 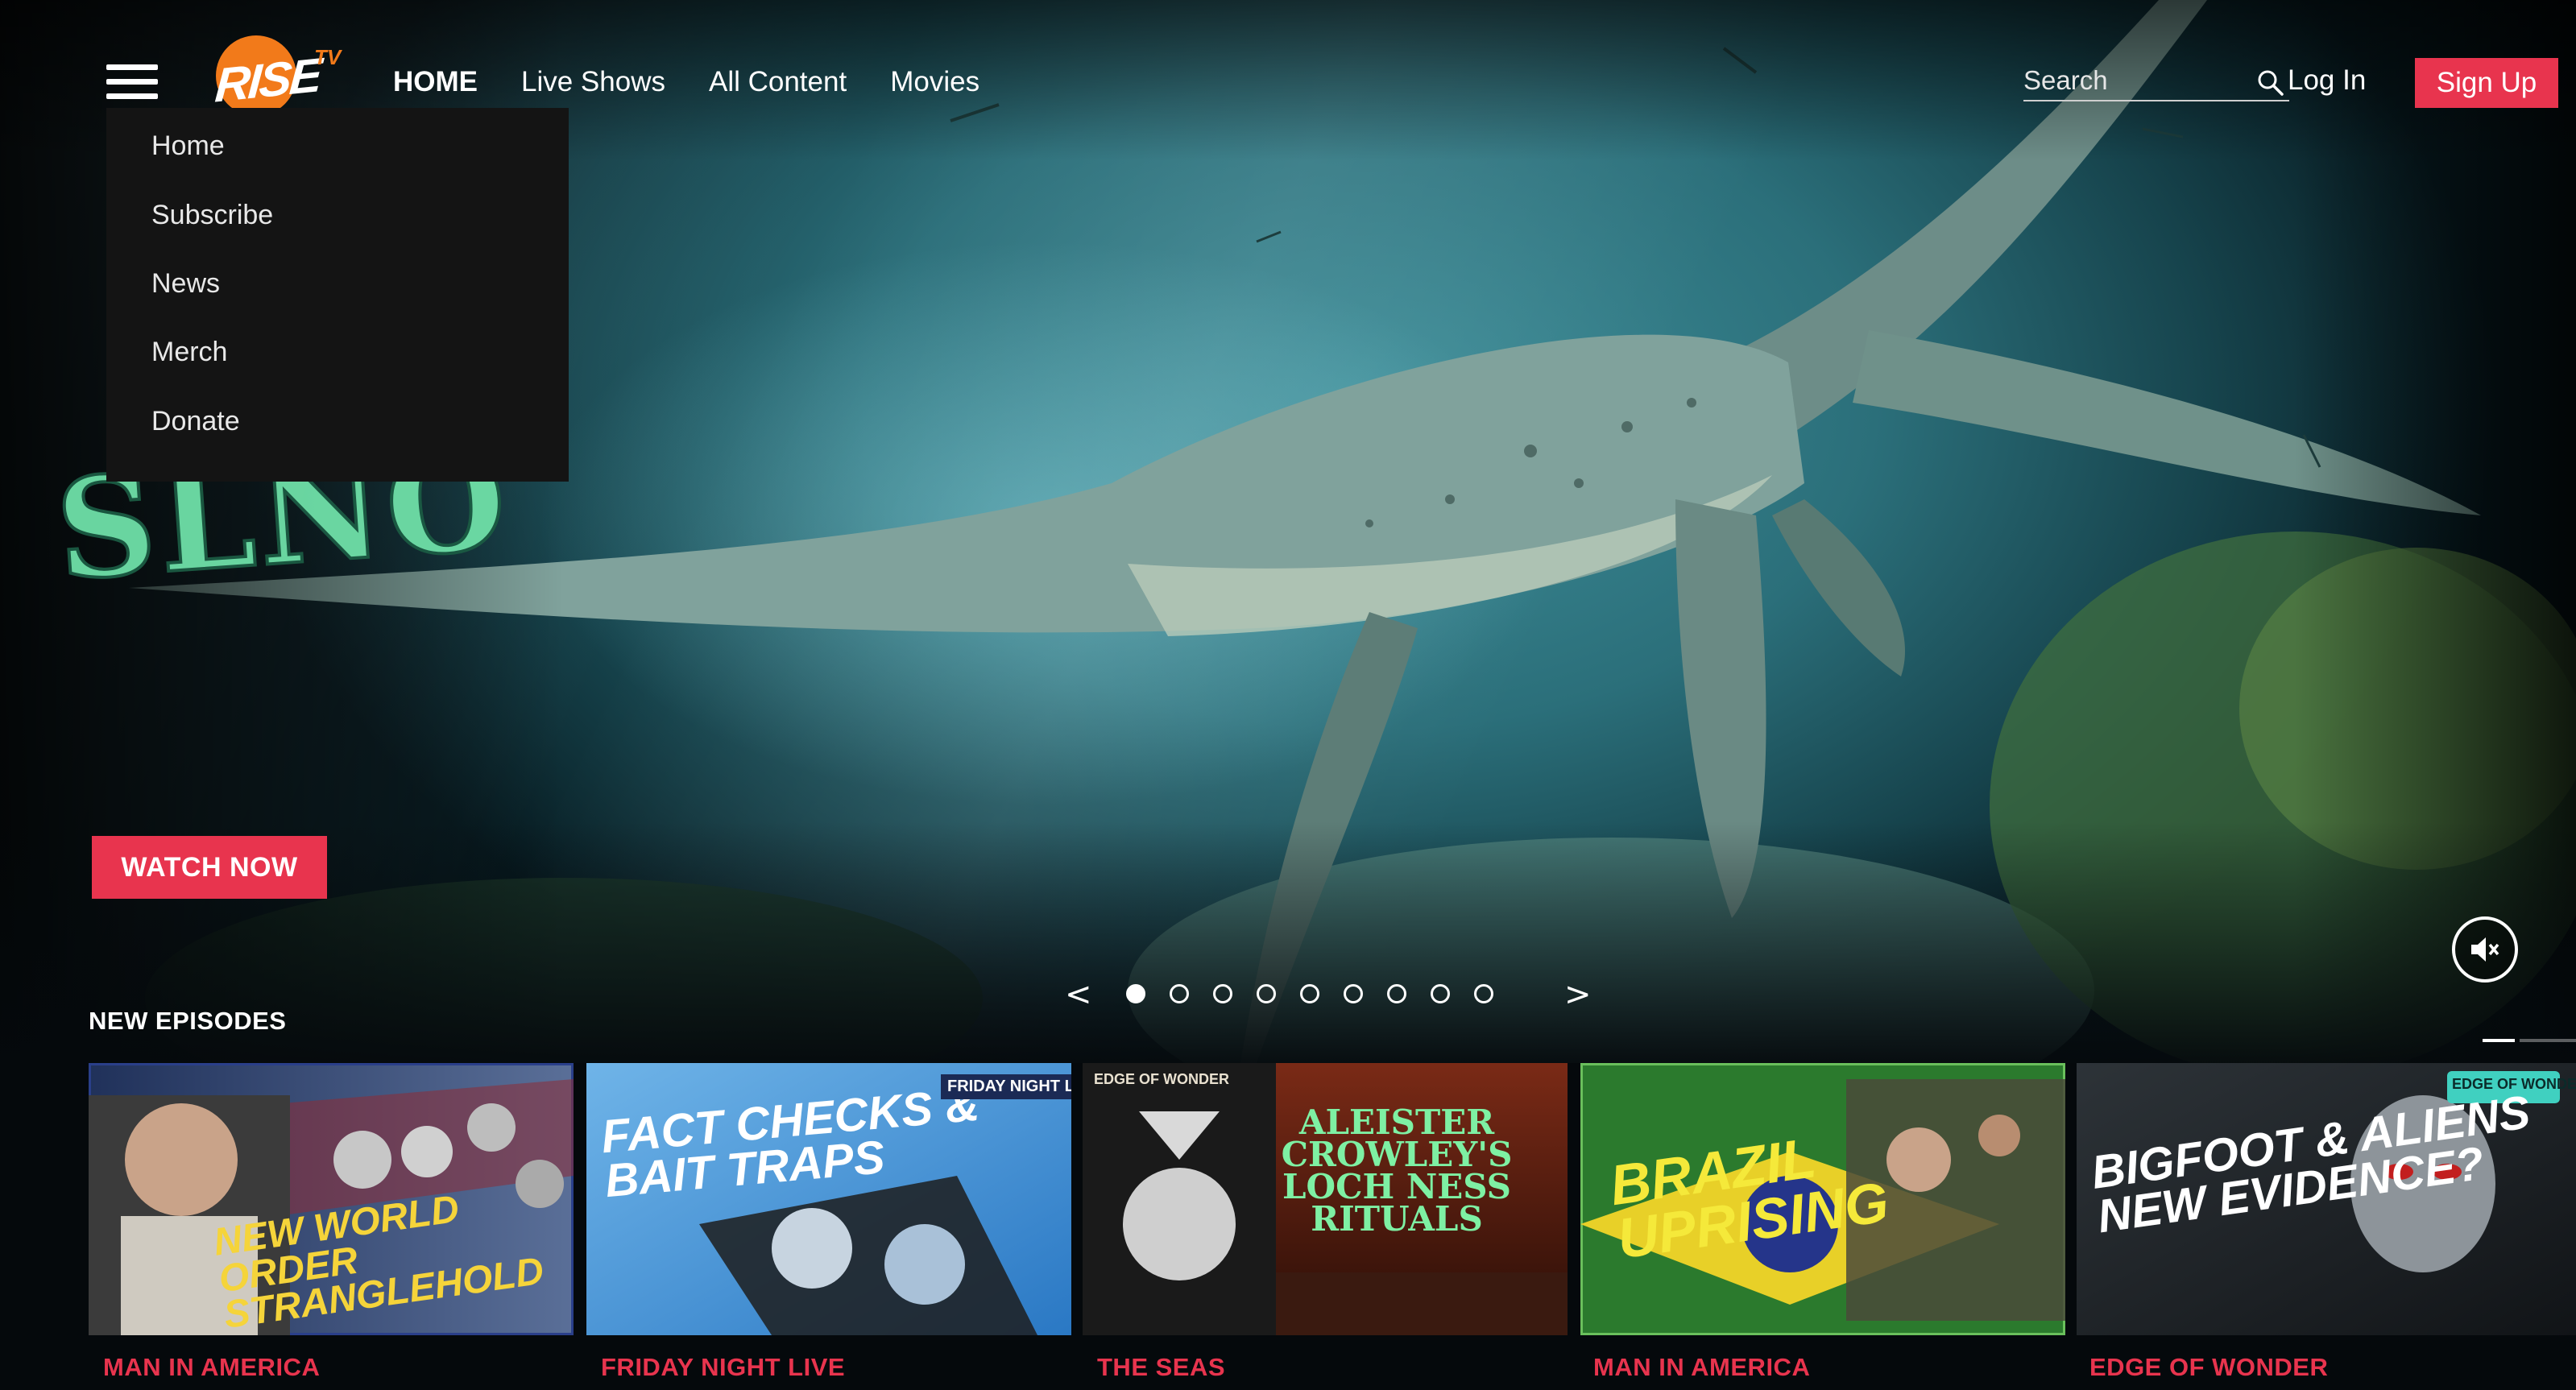 I want to click on new-episodes-title: NEW EPISODES, so click(x=188, y=1021).